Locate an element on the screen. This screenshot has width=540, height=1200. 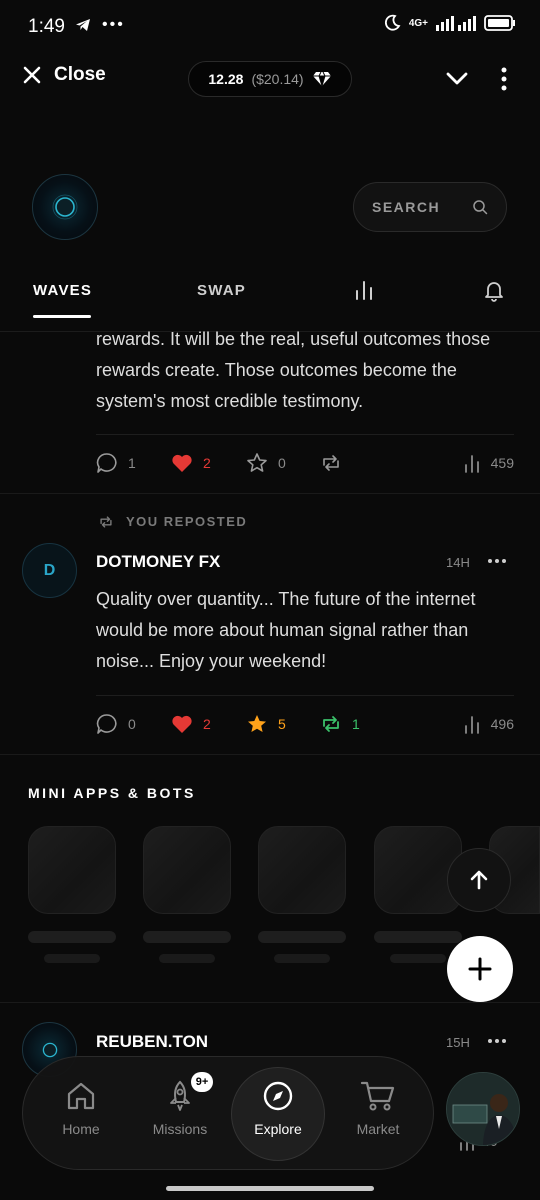
more-notifications-icon: ••• is located at coordinates (113, 24).